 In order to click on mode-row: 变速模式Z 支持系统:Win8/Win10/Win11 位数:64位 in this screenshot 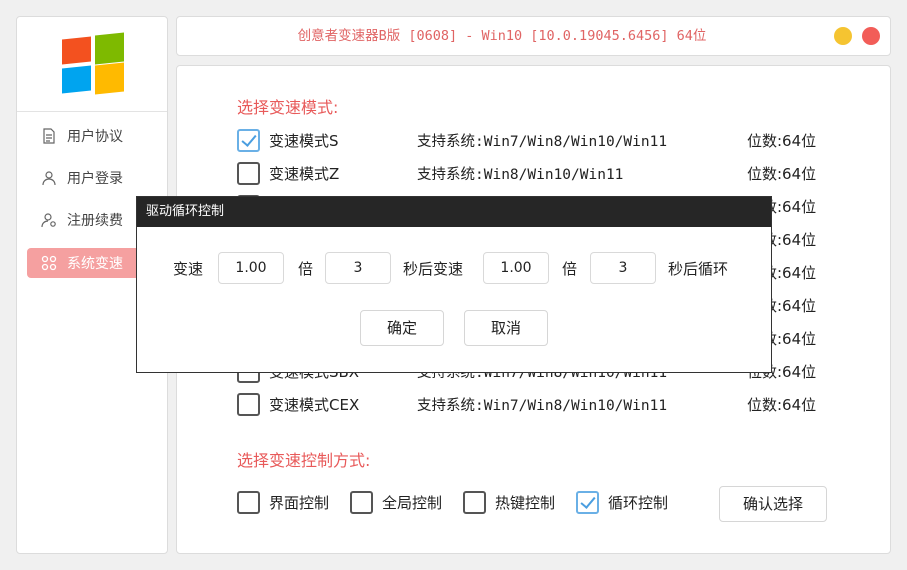, I will do `click(537, 173)`.